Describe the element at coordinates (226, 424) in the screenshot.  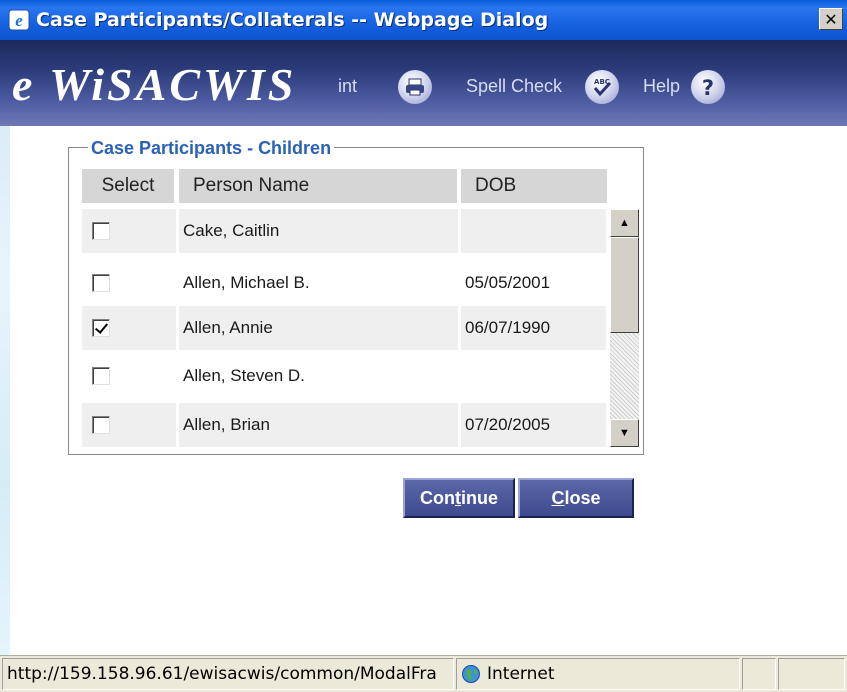
I see `person-name: Allen, Brian` at that location.